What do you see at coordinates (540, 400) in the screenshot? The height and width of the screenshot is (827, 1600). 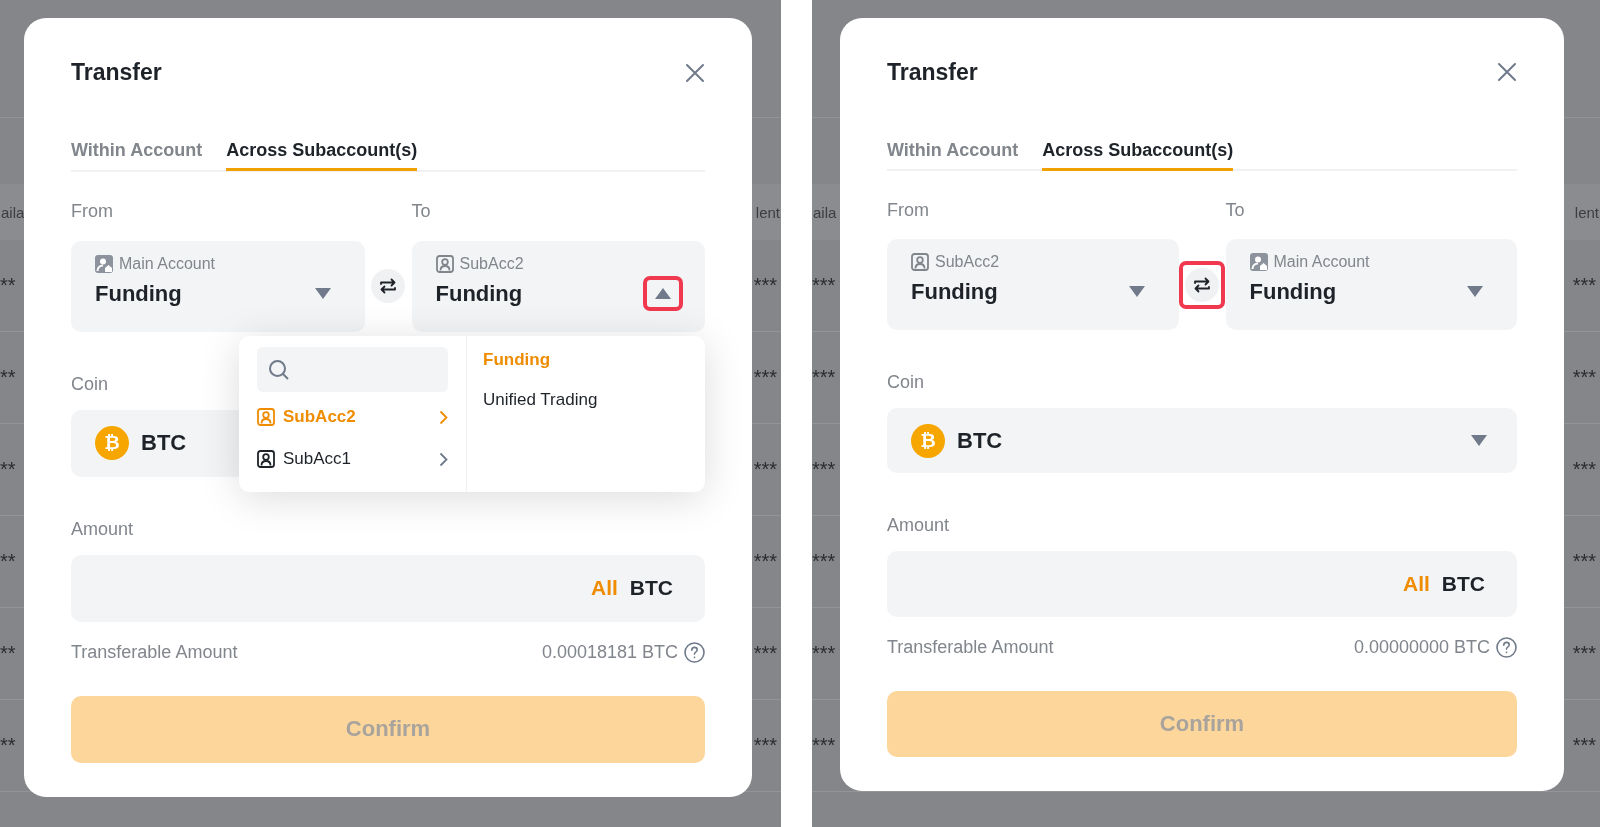 I see `wallet-option: Unified Trading` at bounding box center [540, 400].